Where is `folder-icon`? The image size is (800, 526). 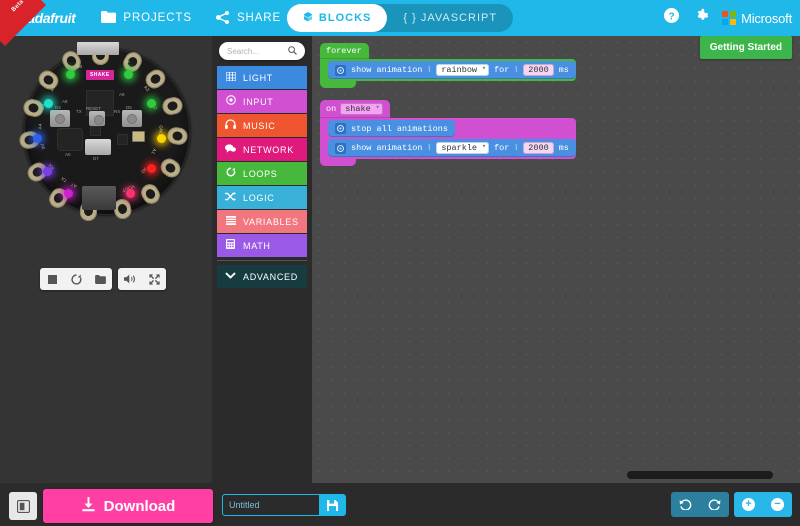 folder-icon is located at coordinates (109, 18).